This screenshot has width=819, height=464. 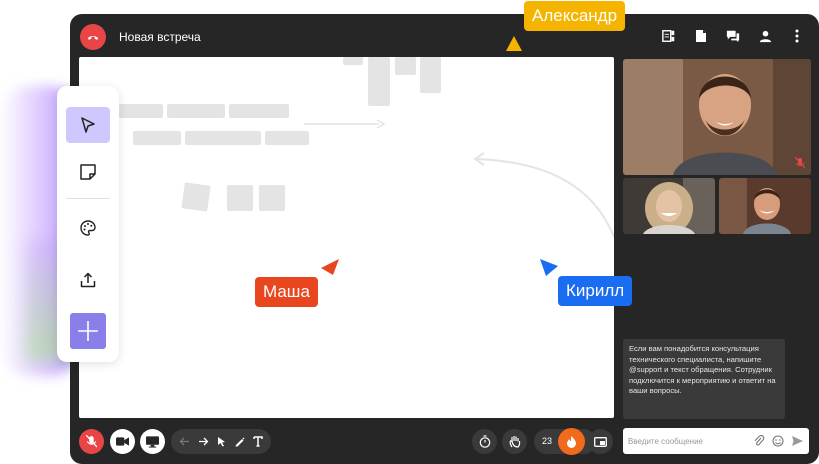 I want to click on mic-toggle-button, so click(x=91, y=441).